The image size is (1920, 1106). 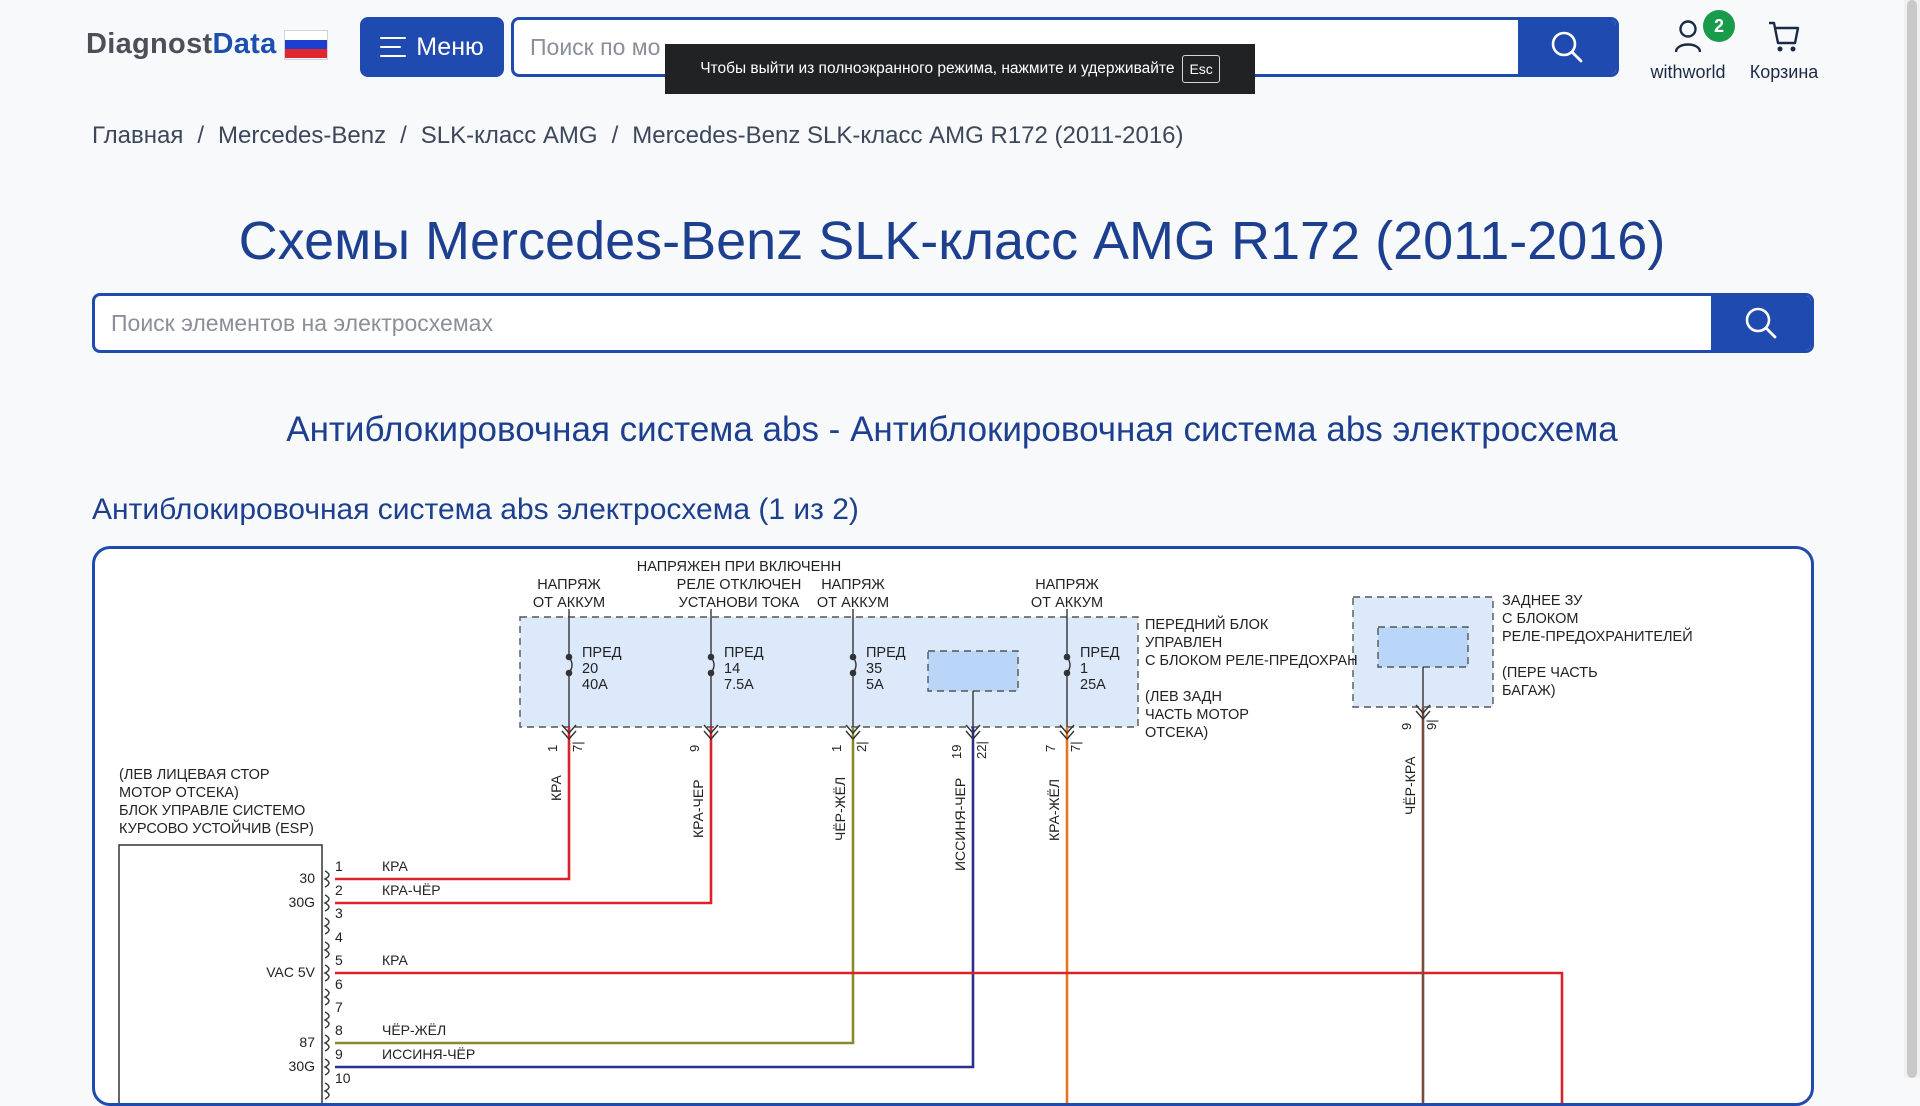 I want to click on breadcrumb-model-class: SLK-класс AMG, so click(x=509, y=136).